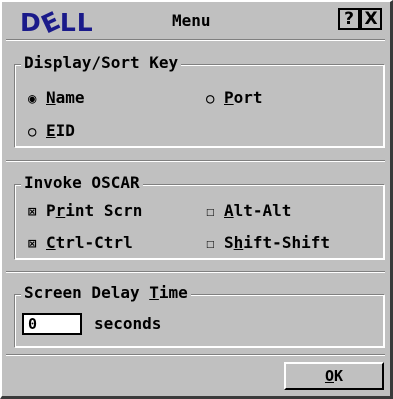 The image size is (393, 399). I want to click on radio-selected-icon: ◉, so click(32, 99).